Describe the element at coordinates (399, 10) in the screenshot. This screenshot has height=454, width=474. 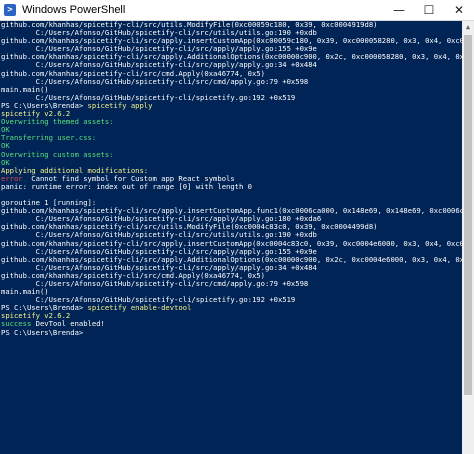
I see `minimize-button: —` at that location.